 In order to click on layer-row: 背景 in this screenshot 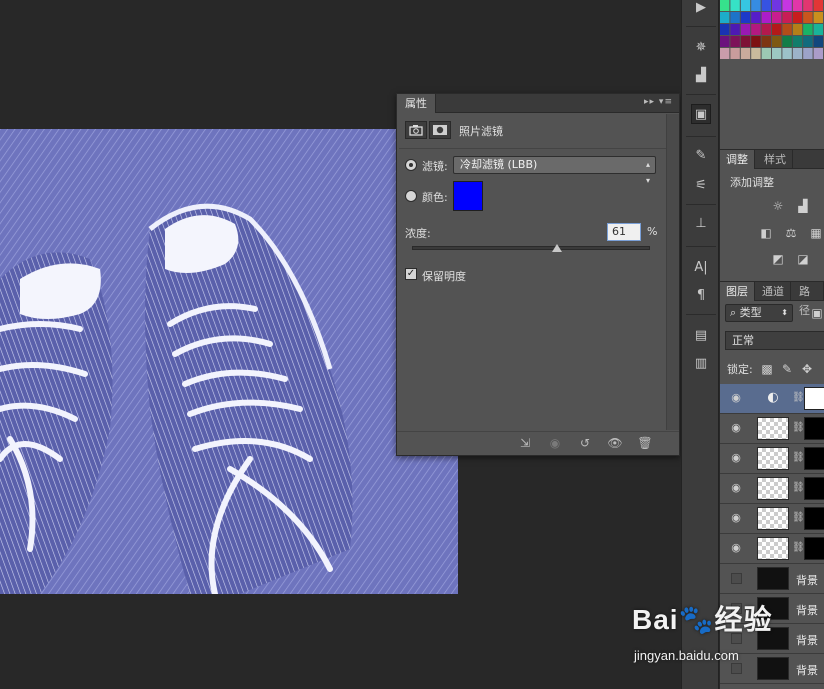, I will do `click(772, 579)`.